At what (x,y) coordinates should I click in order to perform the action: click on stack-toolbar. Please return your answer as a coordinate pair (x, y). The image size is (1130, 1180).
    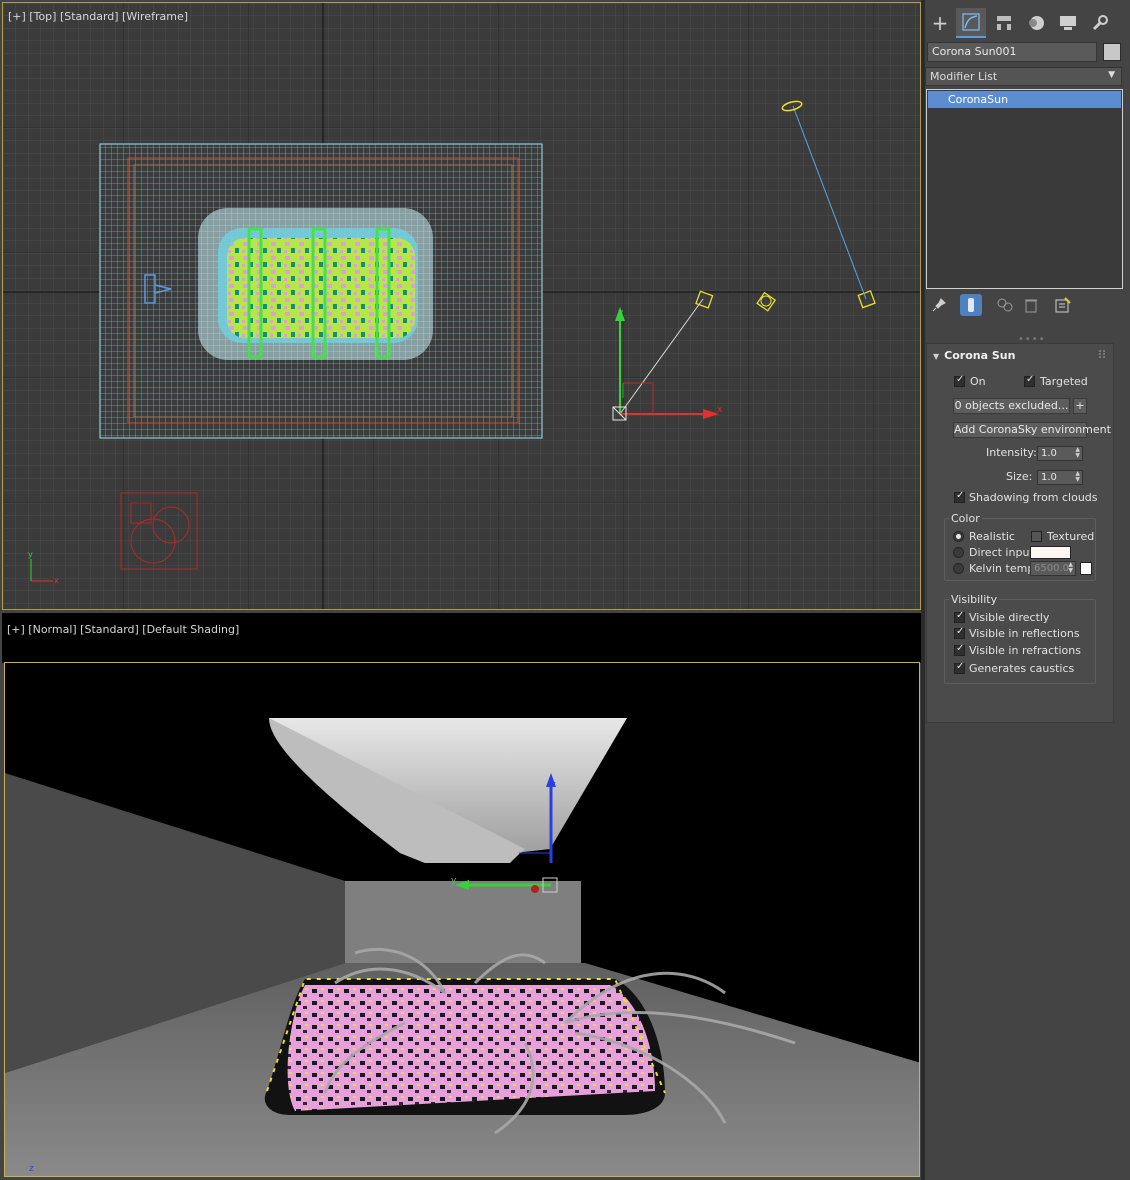
    Looking at the image, I should click on (1027, 306).